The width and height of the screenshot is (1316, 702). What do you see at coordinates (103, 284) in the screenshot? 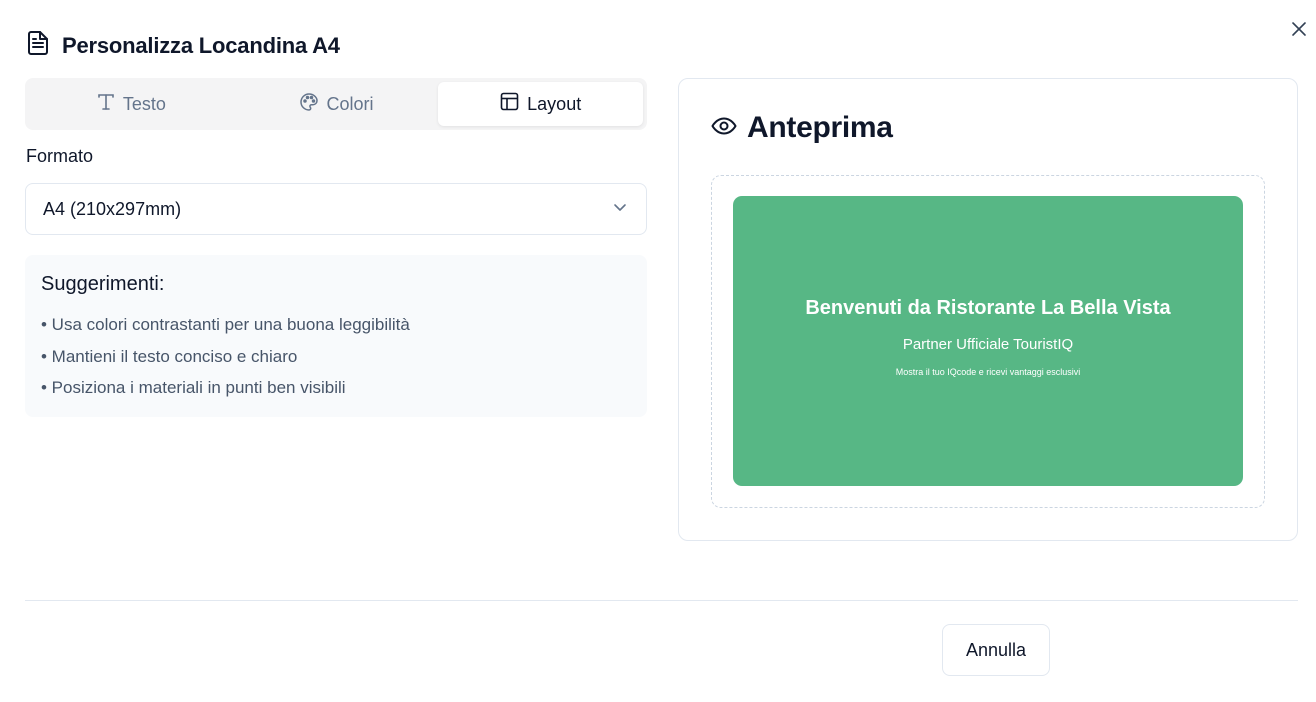
I see `tips-title: Suggerimenti:` at bounding box center [103, 284].